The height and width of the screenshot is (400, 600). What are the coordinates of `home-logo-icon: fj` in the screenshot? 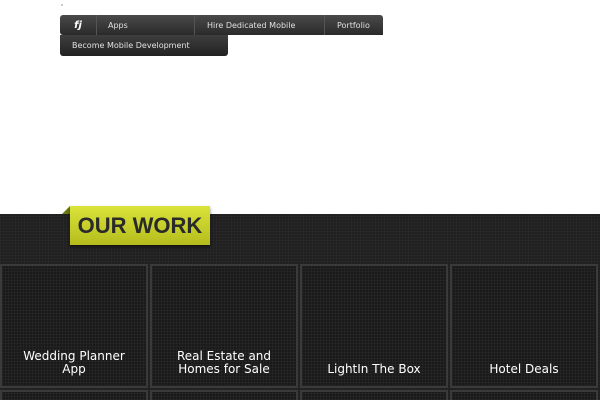 It's located at (78, 25).